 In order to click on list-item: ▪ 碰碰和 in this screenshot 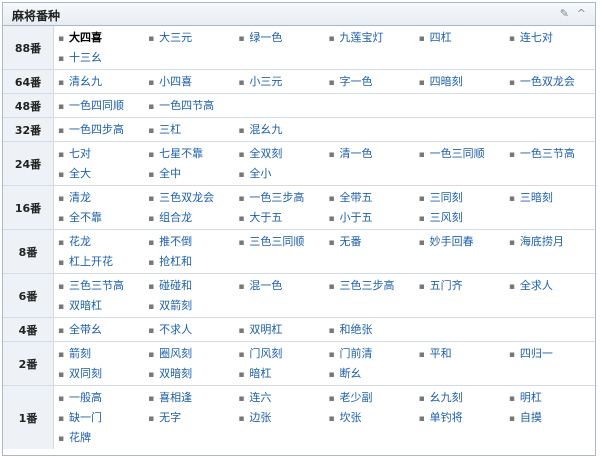, I will do `click(189, 286)`.